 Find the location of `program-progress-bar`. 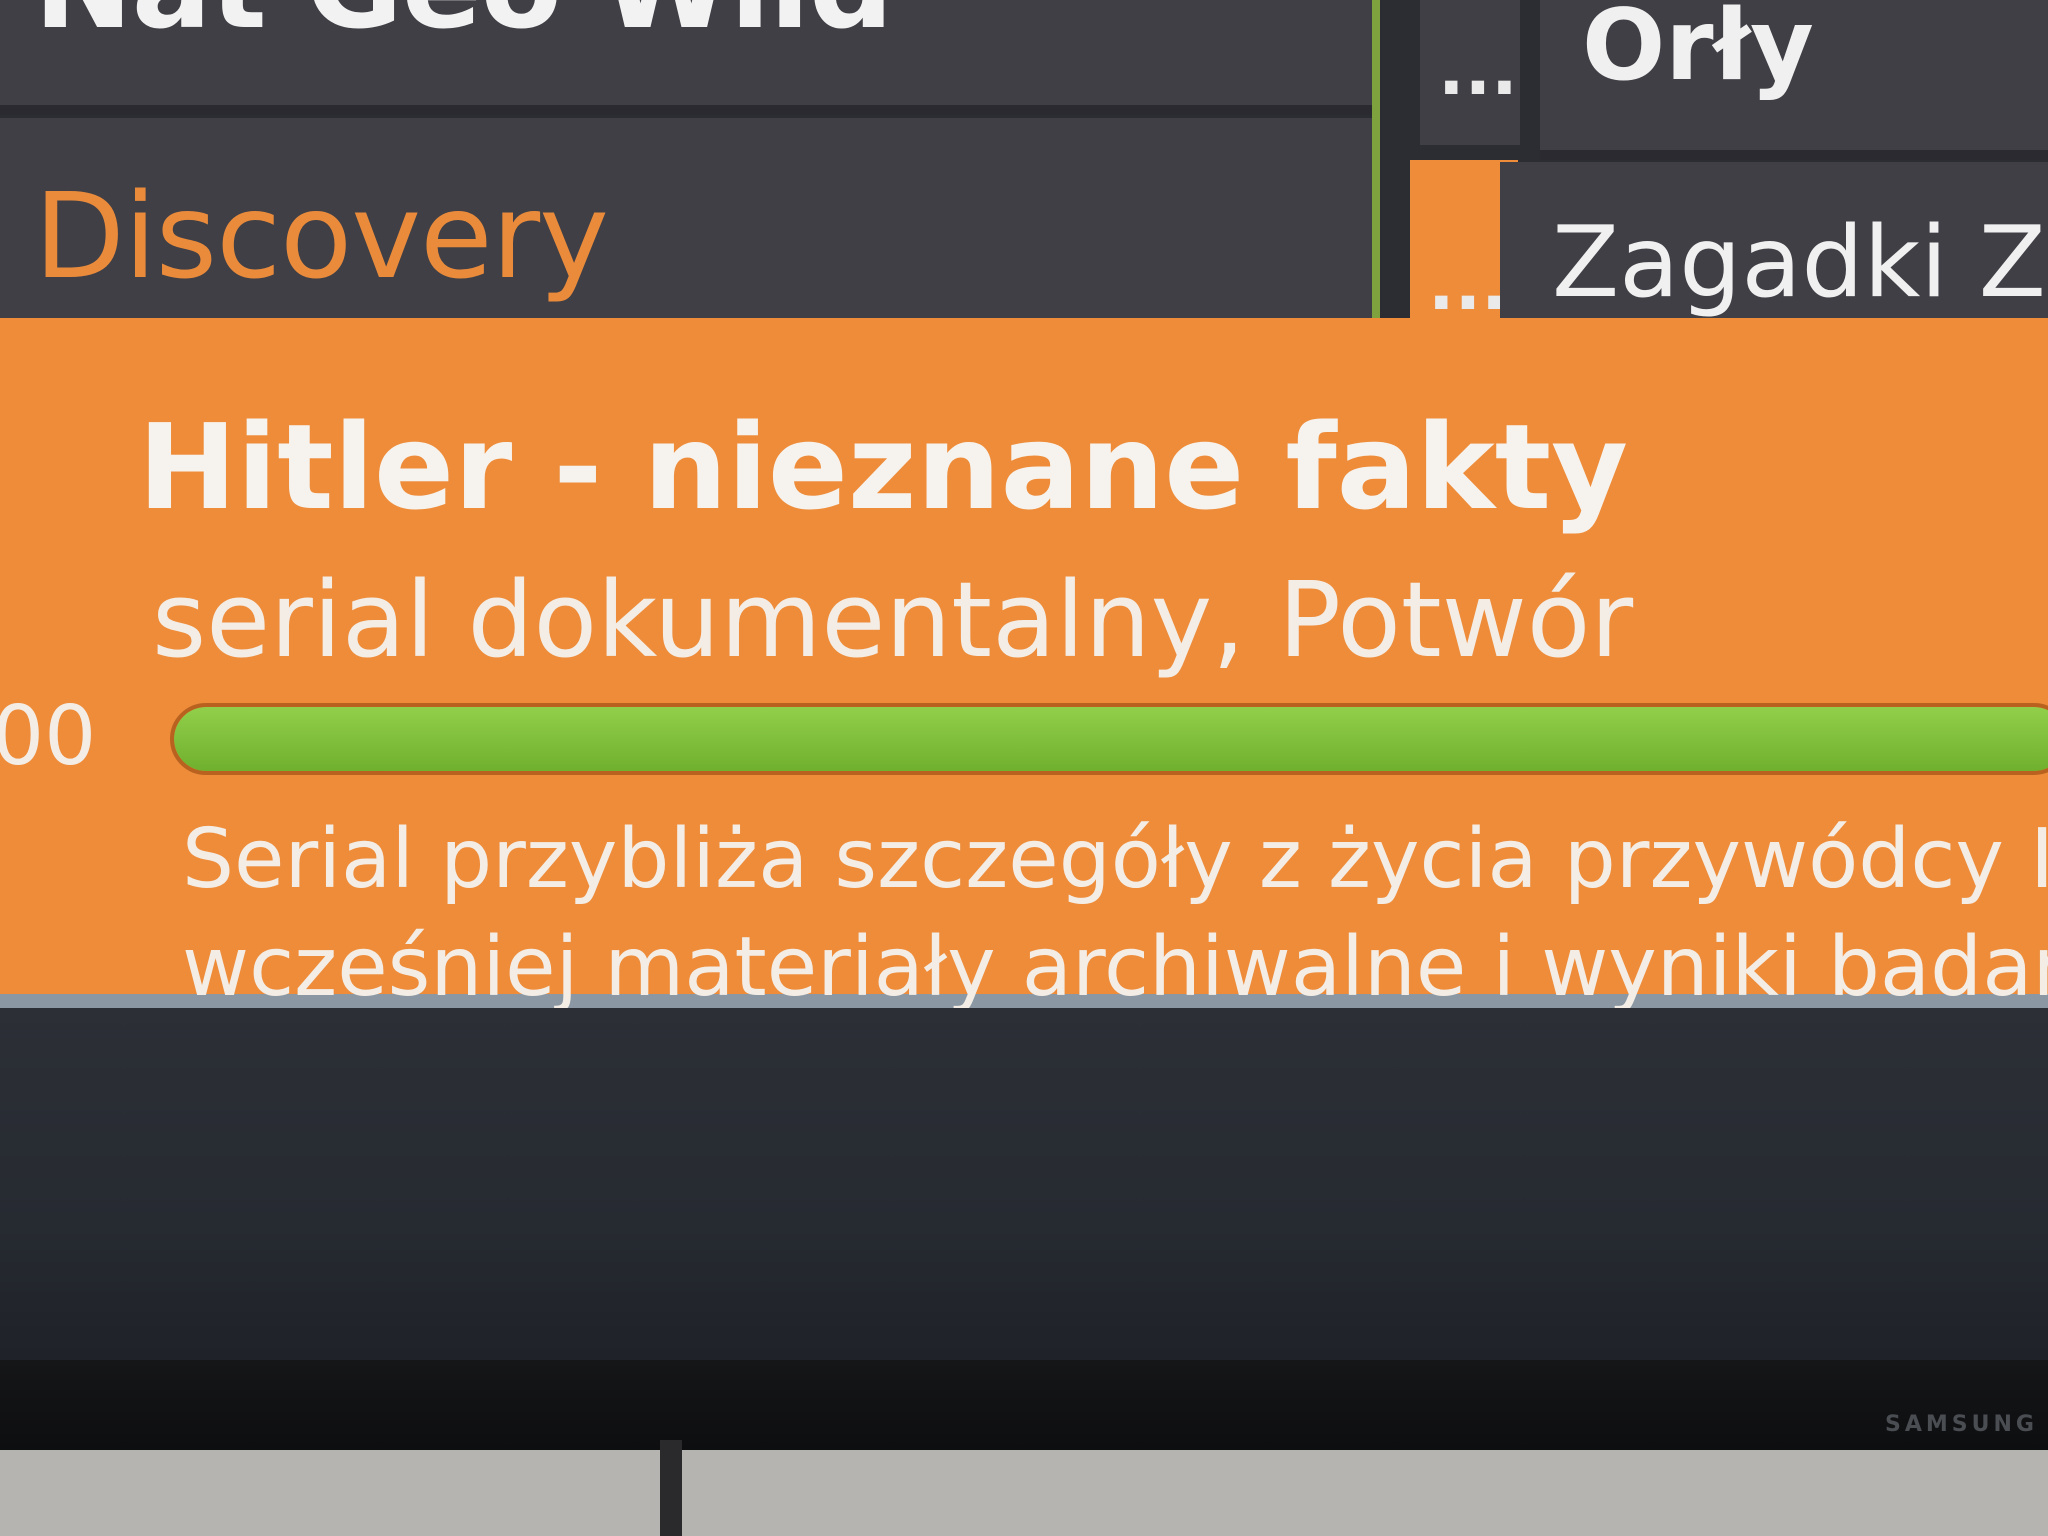

program-progress-bar is located at coordinates (1109, 739).